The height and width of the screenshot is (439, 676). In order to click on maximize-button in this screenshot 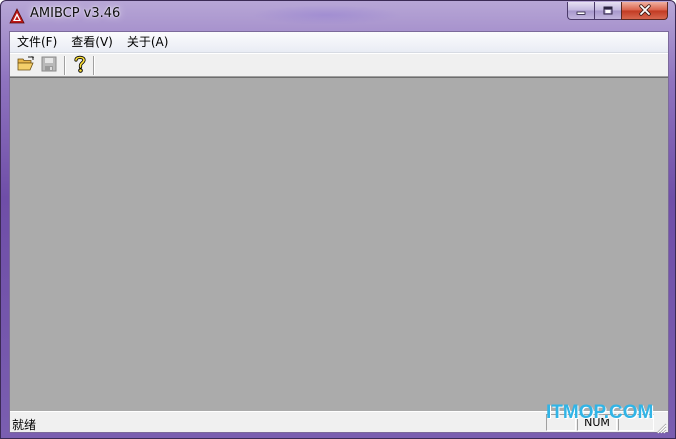, I will do `click(607, 11)`.